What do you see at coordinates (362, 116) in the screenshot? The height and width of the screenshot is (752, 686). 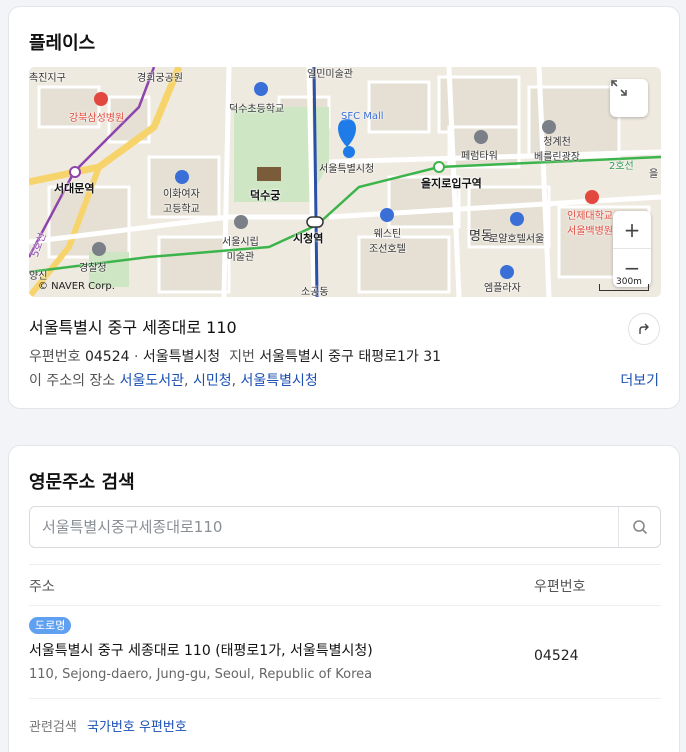 I see `map-label: SFC Mall` at bounding box center [362, 116].